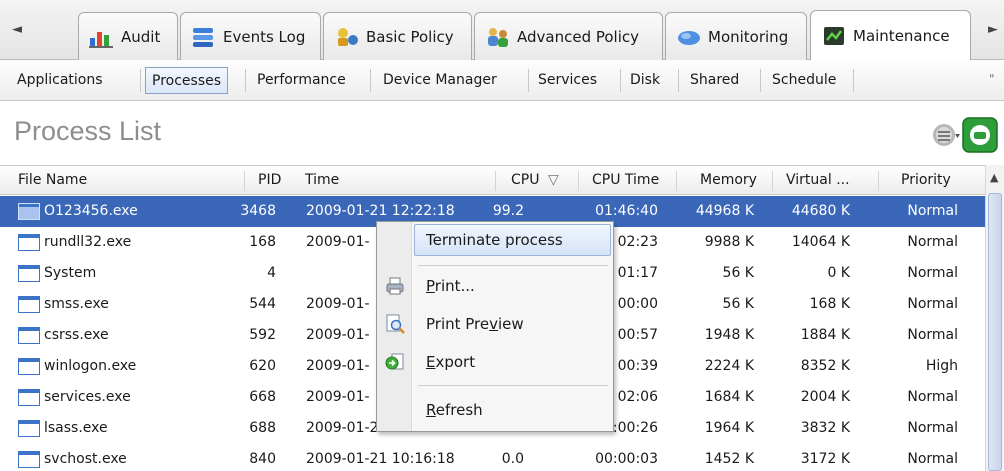 This screenshot has height=471, width=1004. What do you see at coordinates (395, 286) in the screenshot?
I see `printer-icon` at bounding box center [395, 286].